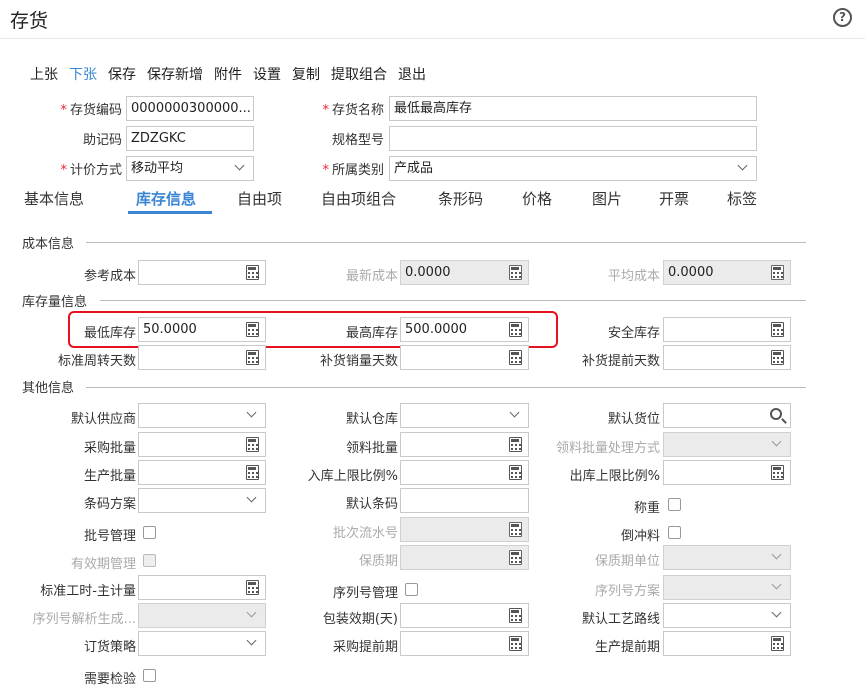  What do you see at coordinates (607, 198) in the screenshot?
I see `tab-images: 图片` at bounding box center [607, 198].